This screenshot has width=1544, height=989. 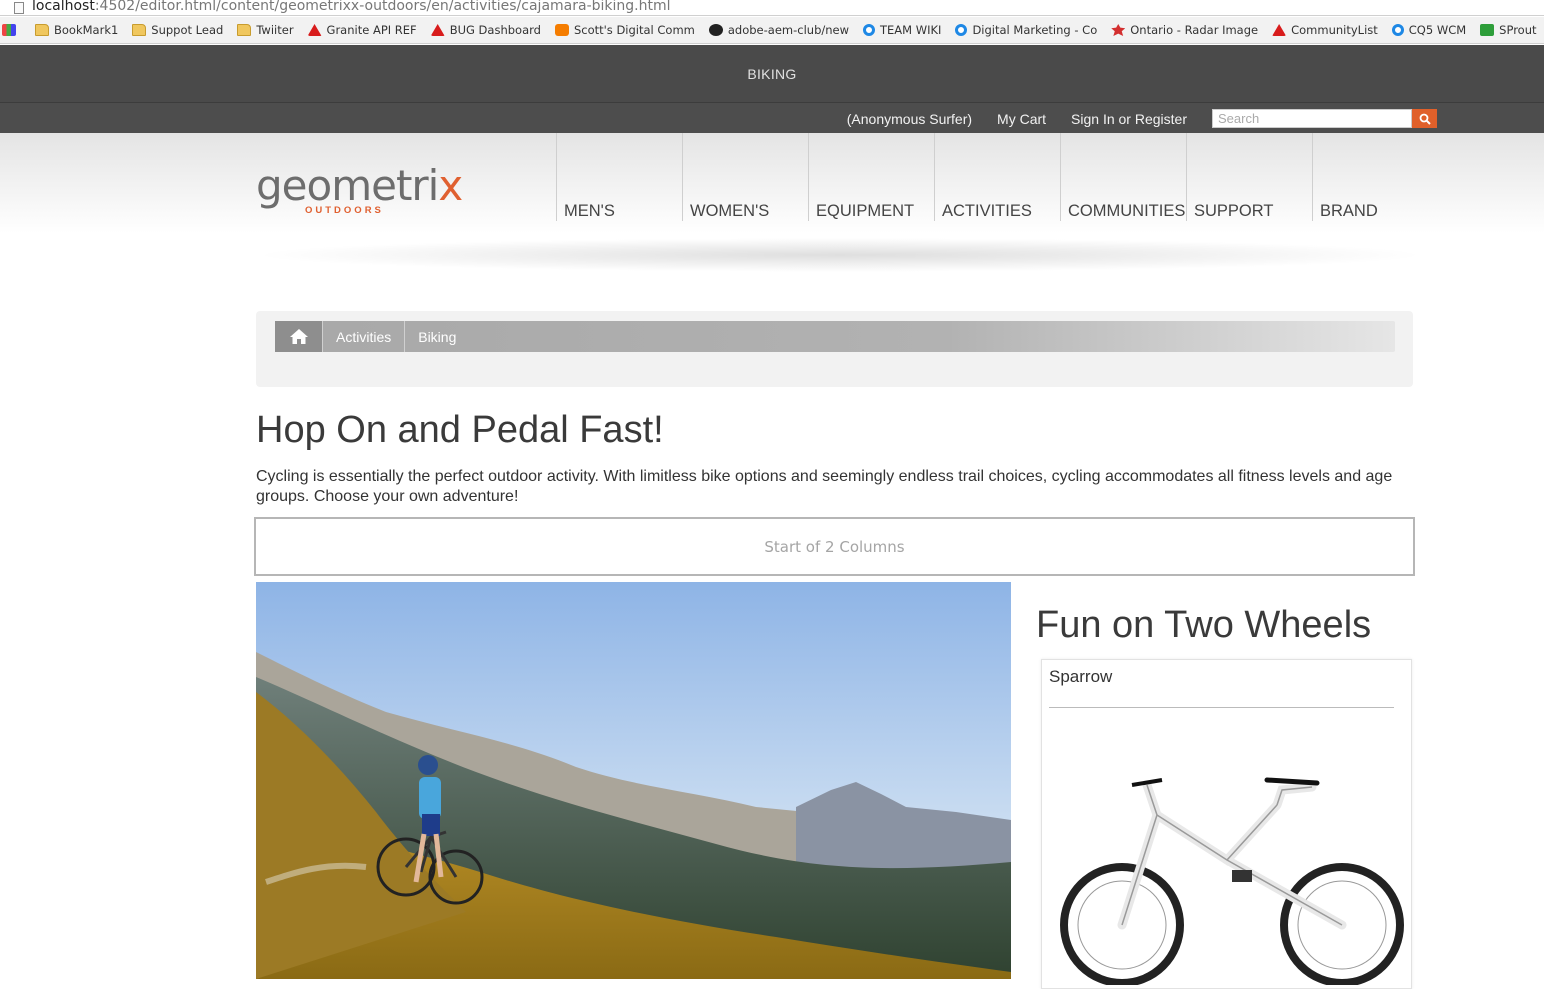 What do you see at coordinates (840, 255) in the screenshot?
I see `header-shadow` at bounding box center [840, 255].